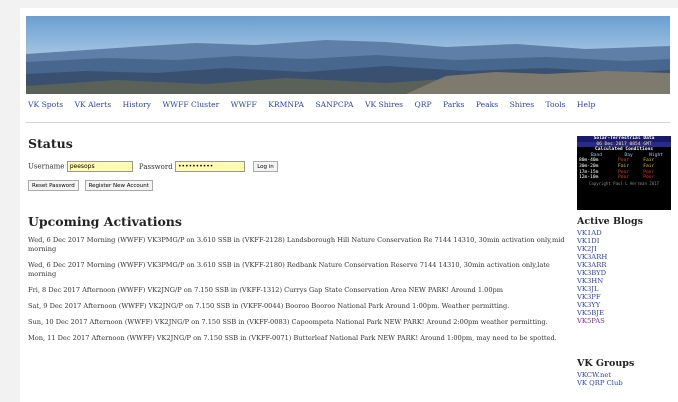  What do you see at coordinates (610, 313) in the screenshot?
I see `blog-link: VK5BJE` at bounding box center [610, 313].